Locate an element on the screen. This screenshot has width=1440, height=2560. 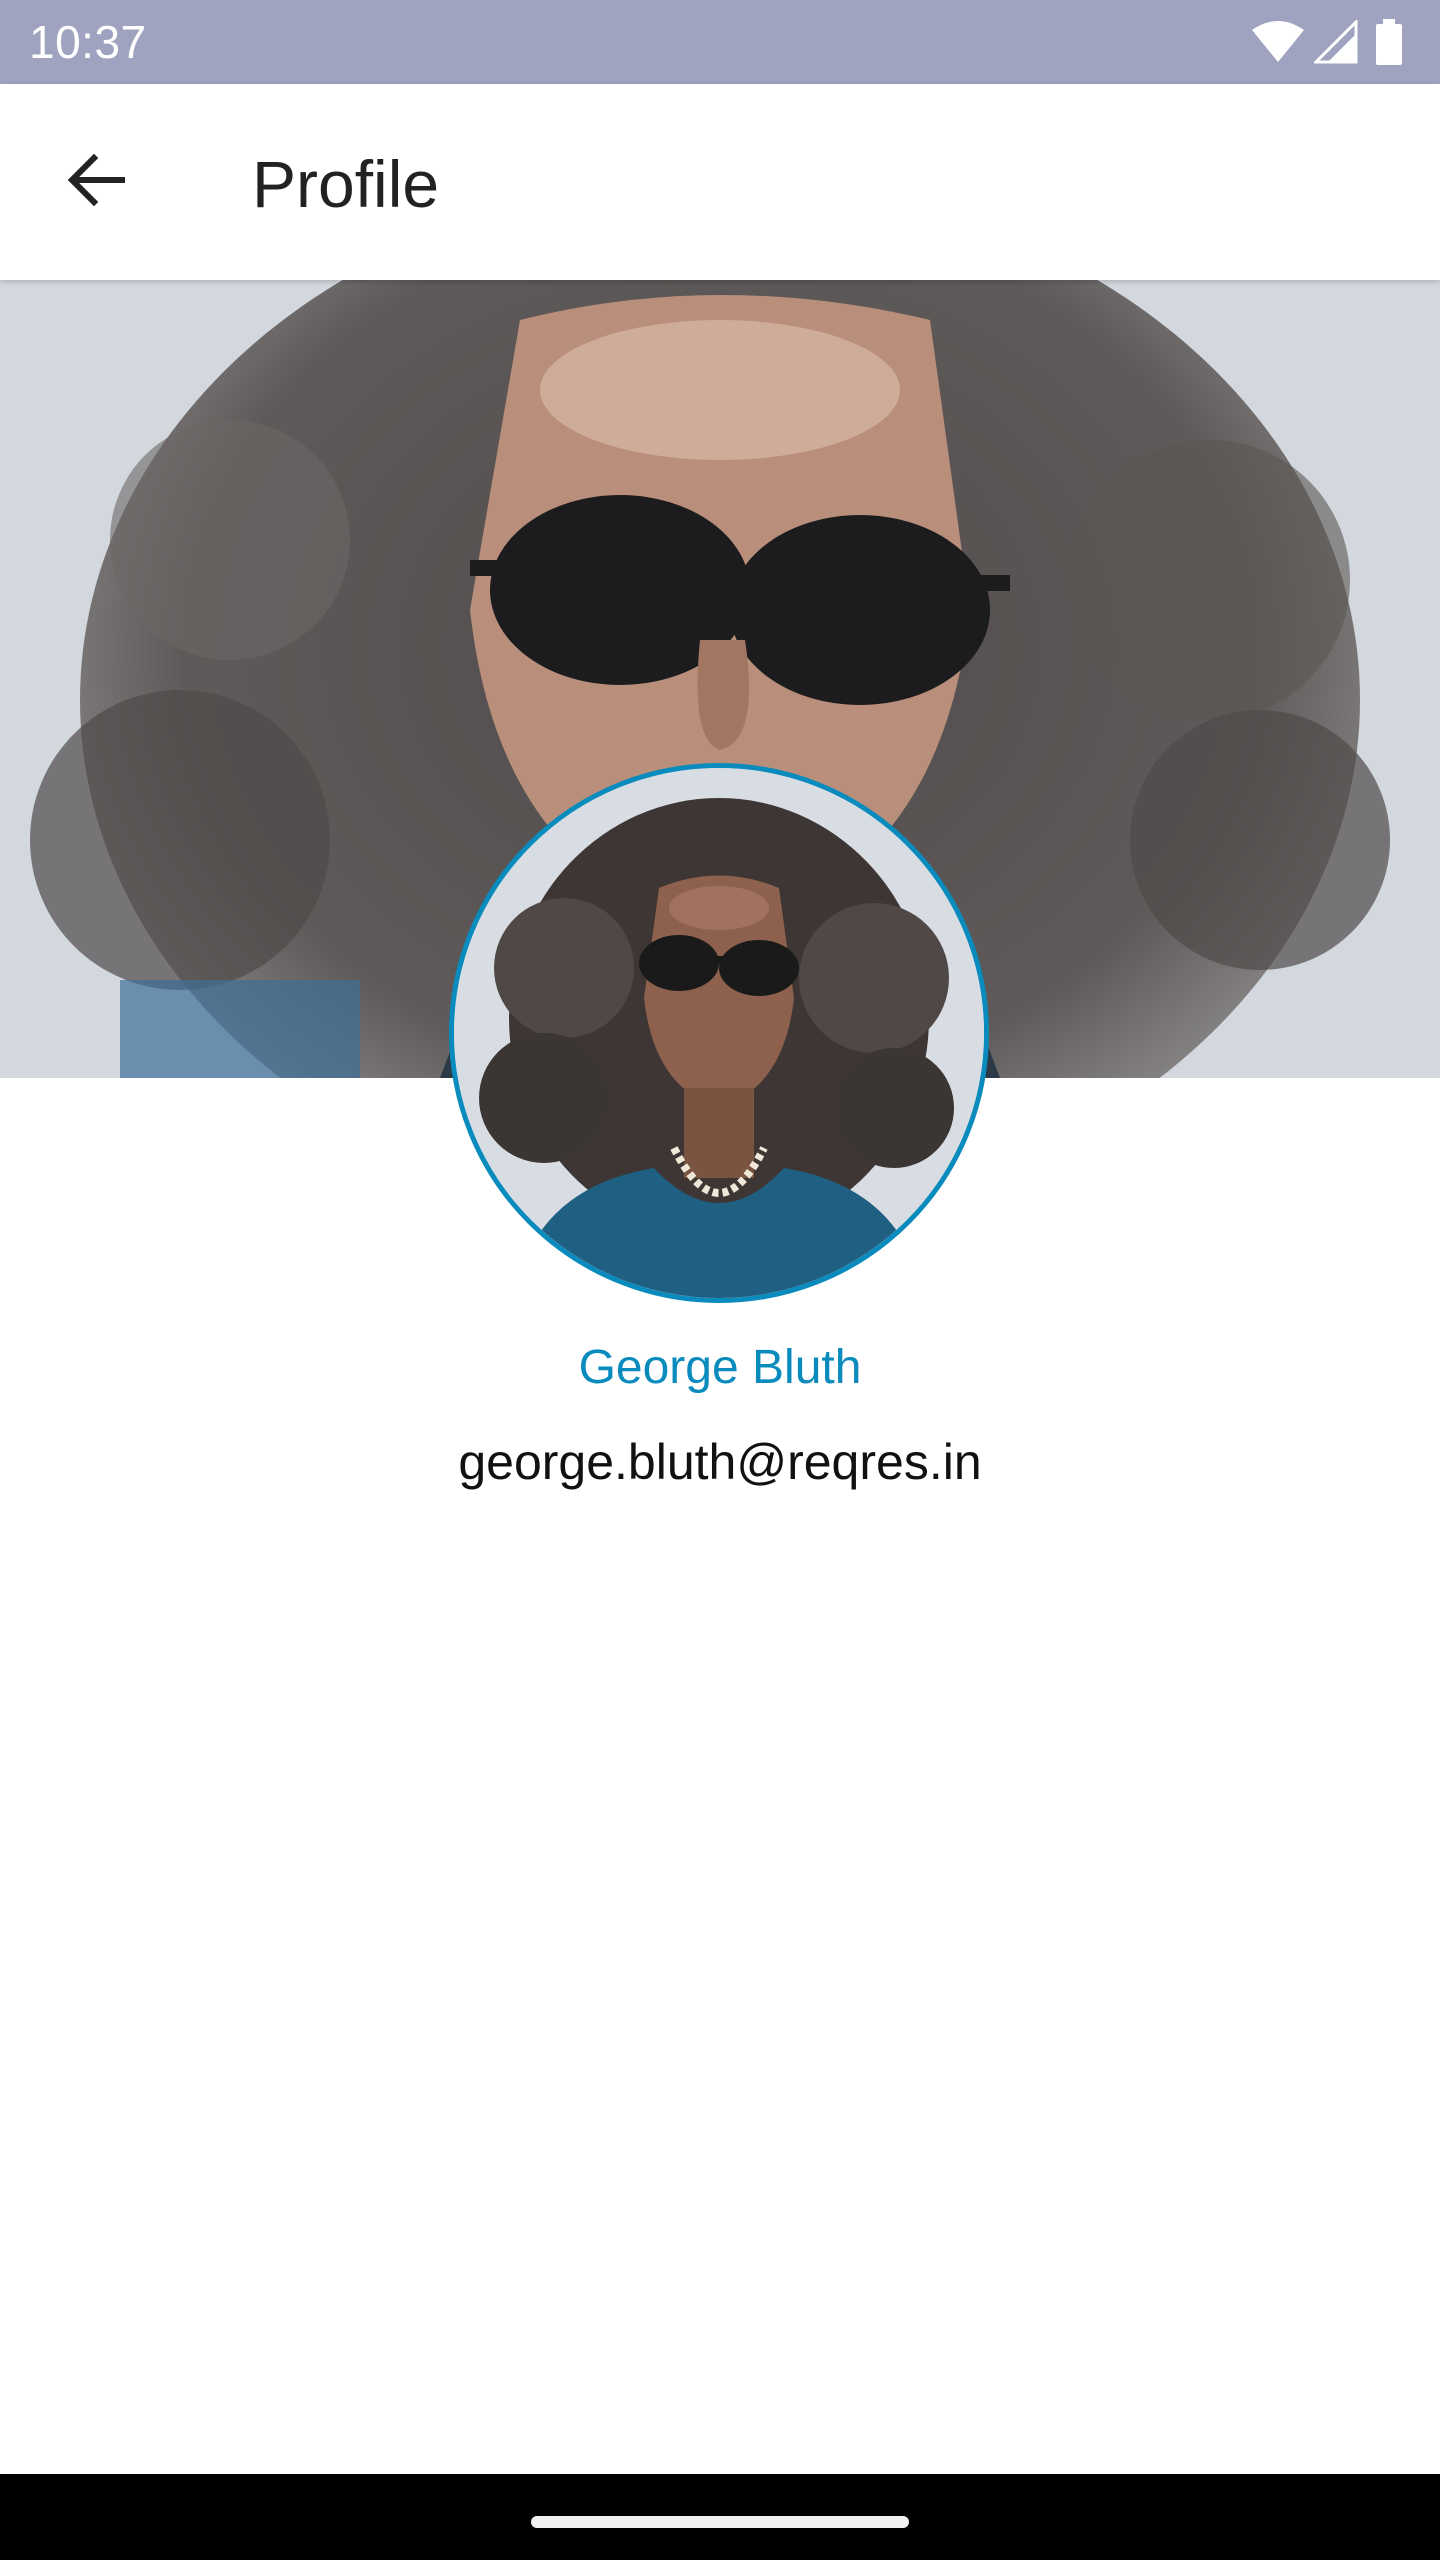
back-button is located at coordinates (96, 182).